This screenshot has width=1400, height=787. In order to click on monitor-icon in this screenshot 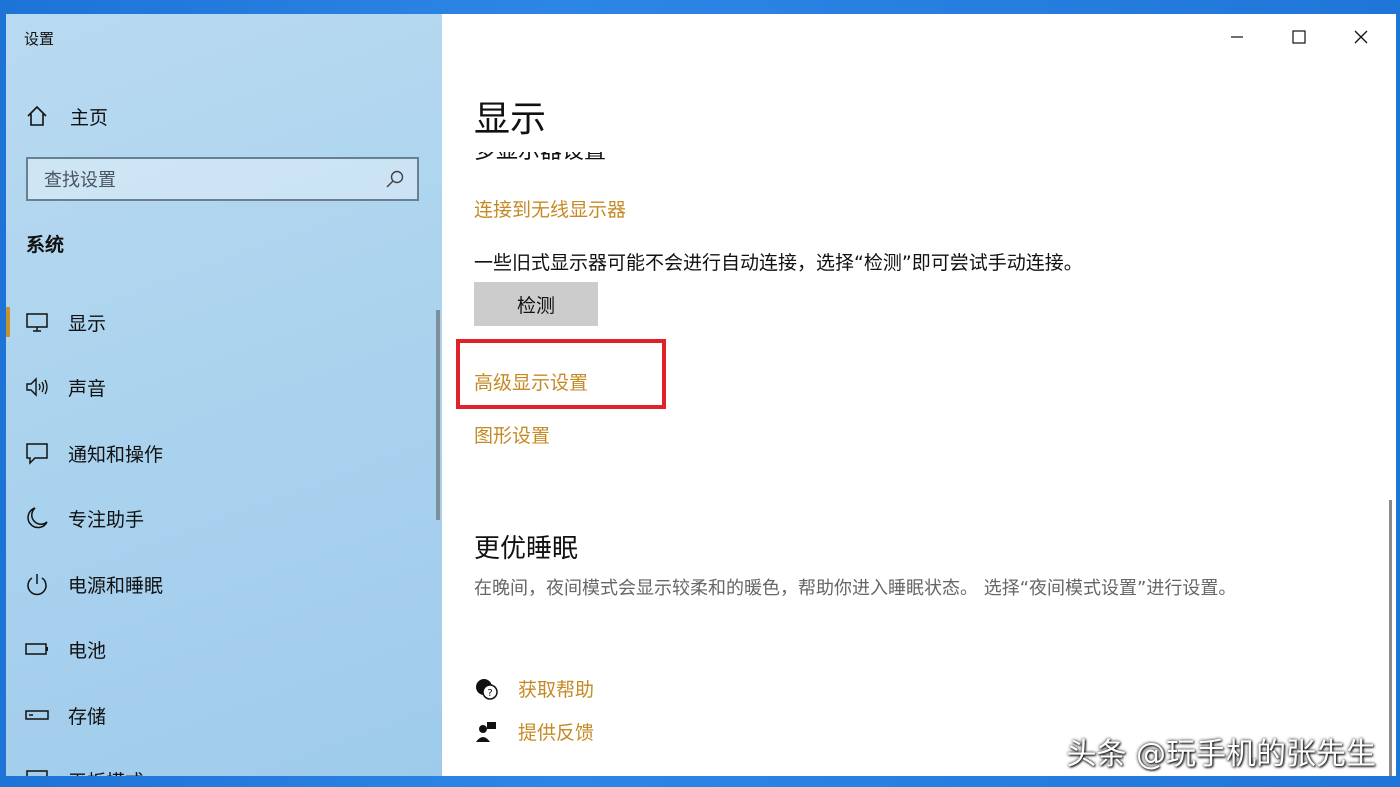, I will do `click(37, 322)`.